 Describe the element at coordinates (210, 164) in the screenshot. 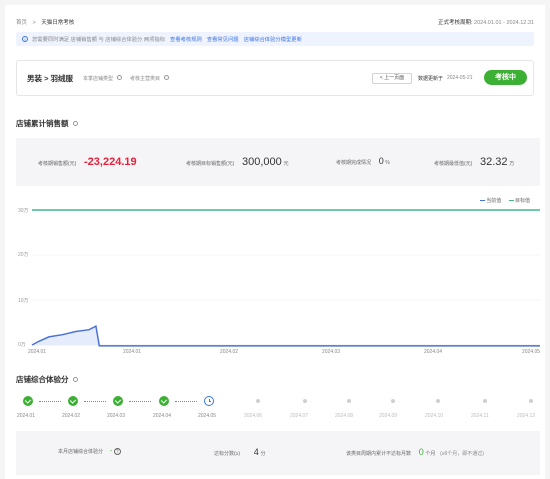

I see `metric-target-label: 考核期目标销售额(元)` at that location.